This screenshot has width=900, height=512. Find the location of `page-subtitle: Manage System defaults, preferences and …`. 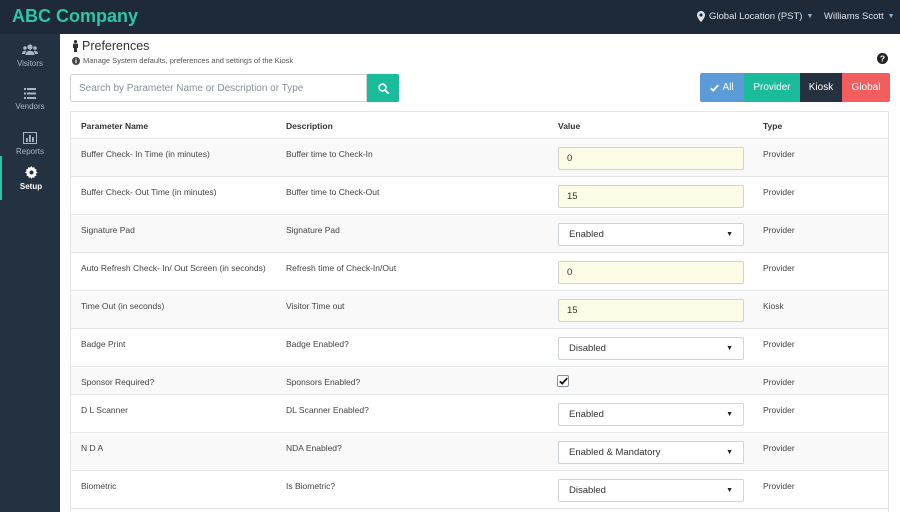

page-subtitle: Manage System defaults, preferences and … is located at coordinates (182, 60).